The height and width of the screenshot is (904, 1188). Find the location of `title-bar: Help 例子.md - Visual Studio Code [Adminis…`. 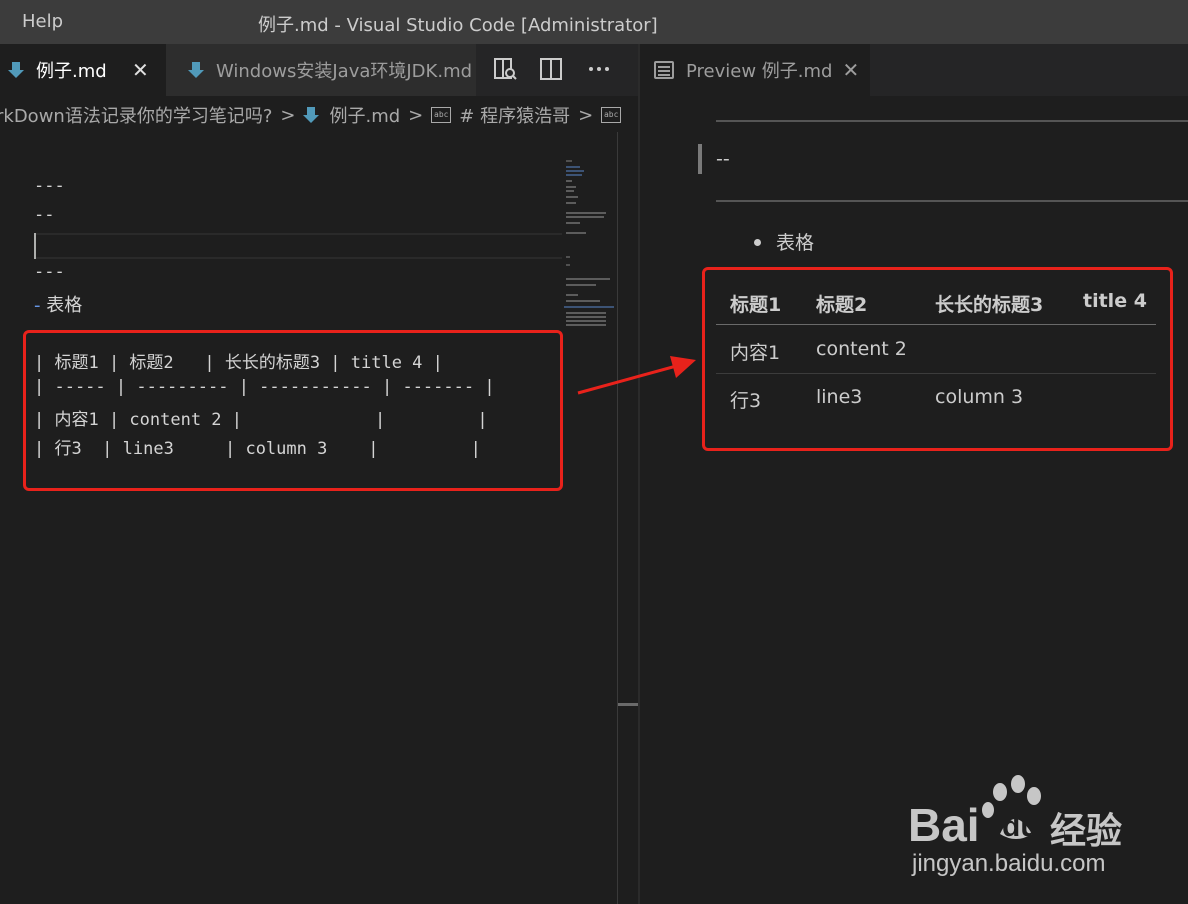

title-bar: Help 例子.md - Visual Studio Code [Adminis… is located at coordinates (594, 22).